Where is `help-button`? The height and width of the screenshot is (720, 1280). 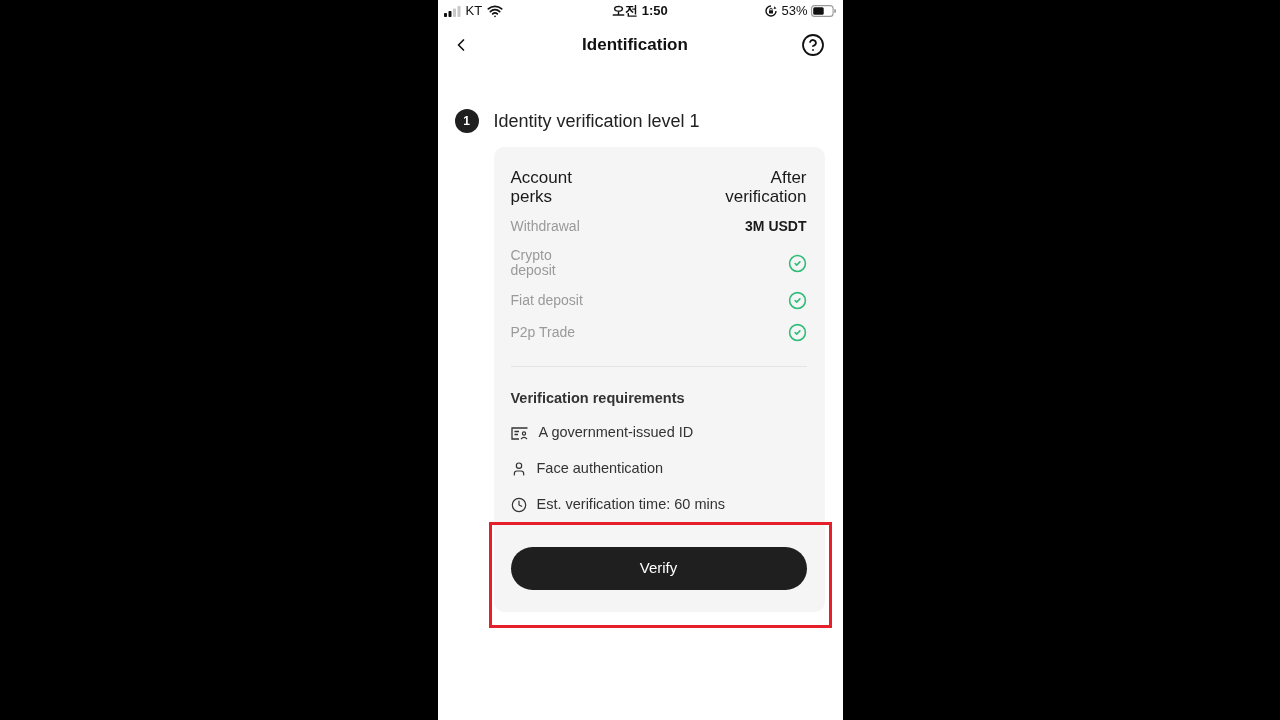 help-button is located at coordinates (812, 45).